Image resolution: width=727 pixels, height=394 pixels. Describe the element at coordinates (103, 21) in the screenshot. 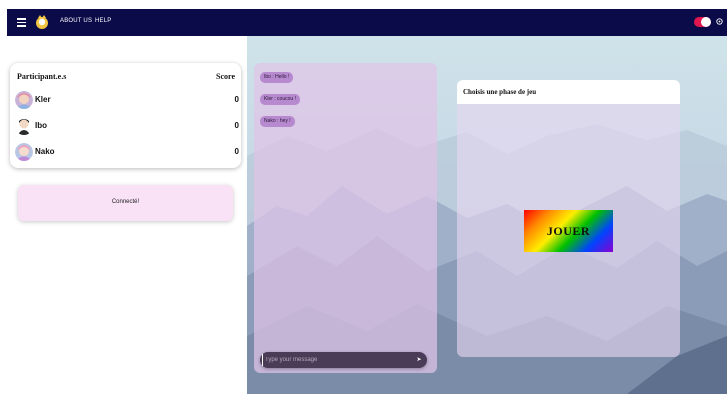

I see `nav-link-help: HELP` at that location.